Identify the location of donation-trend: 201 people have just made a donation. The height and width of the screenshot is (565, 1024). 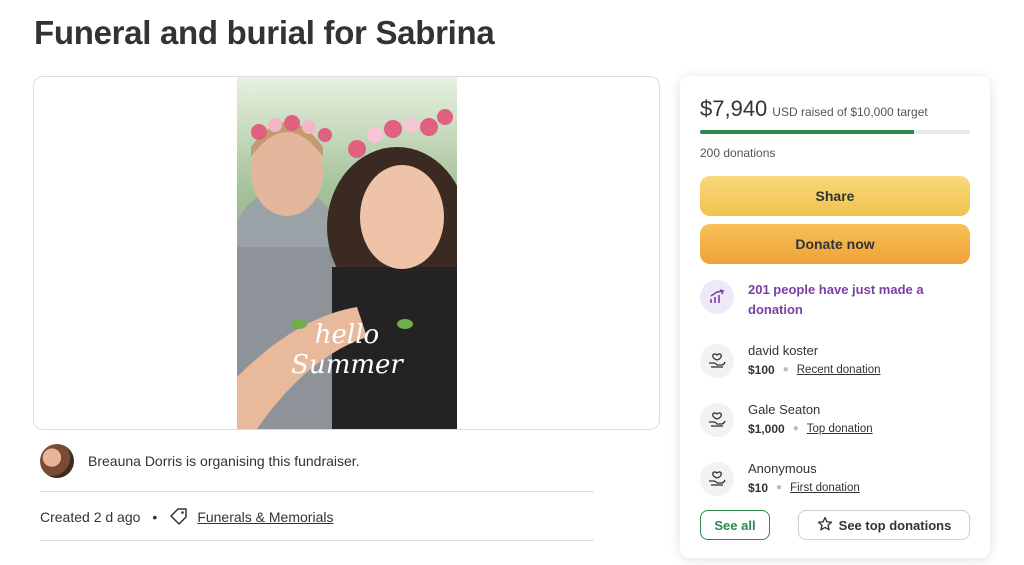
(824, 300).